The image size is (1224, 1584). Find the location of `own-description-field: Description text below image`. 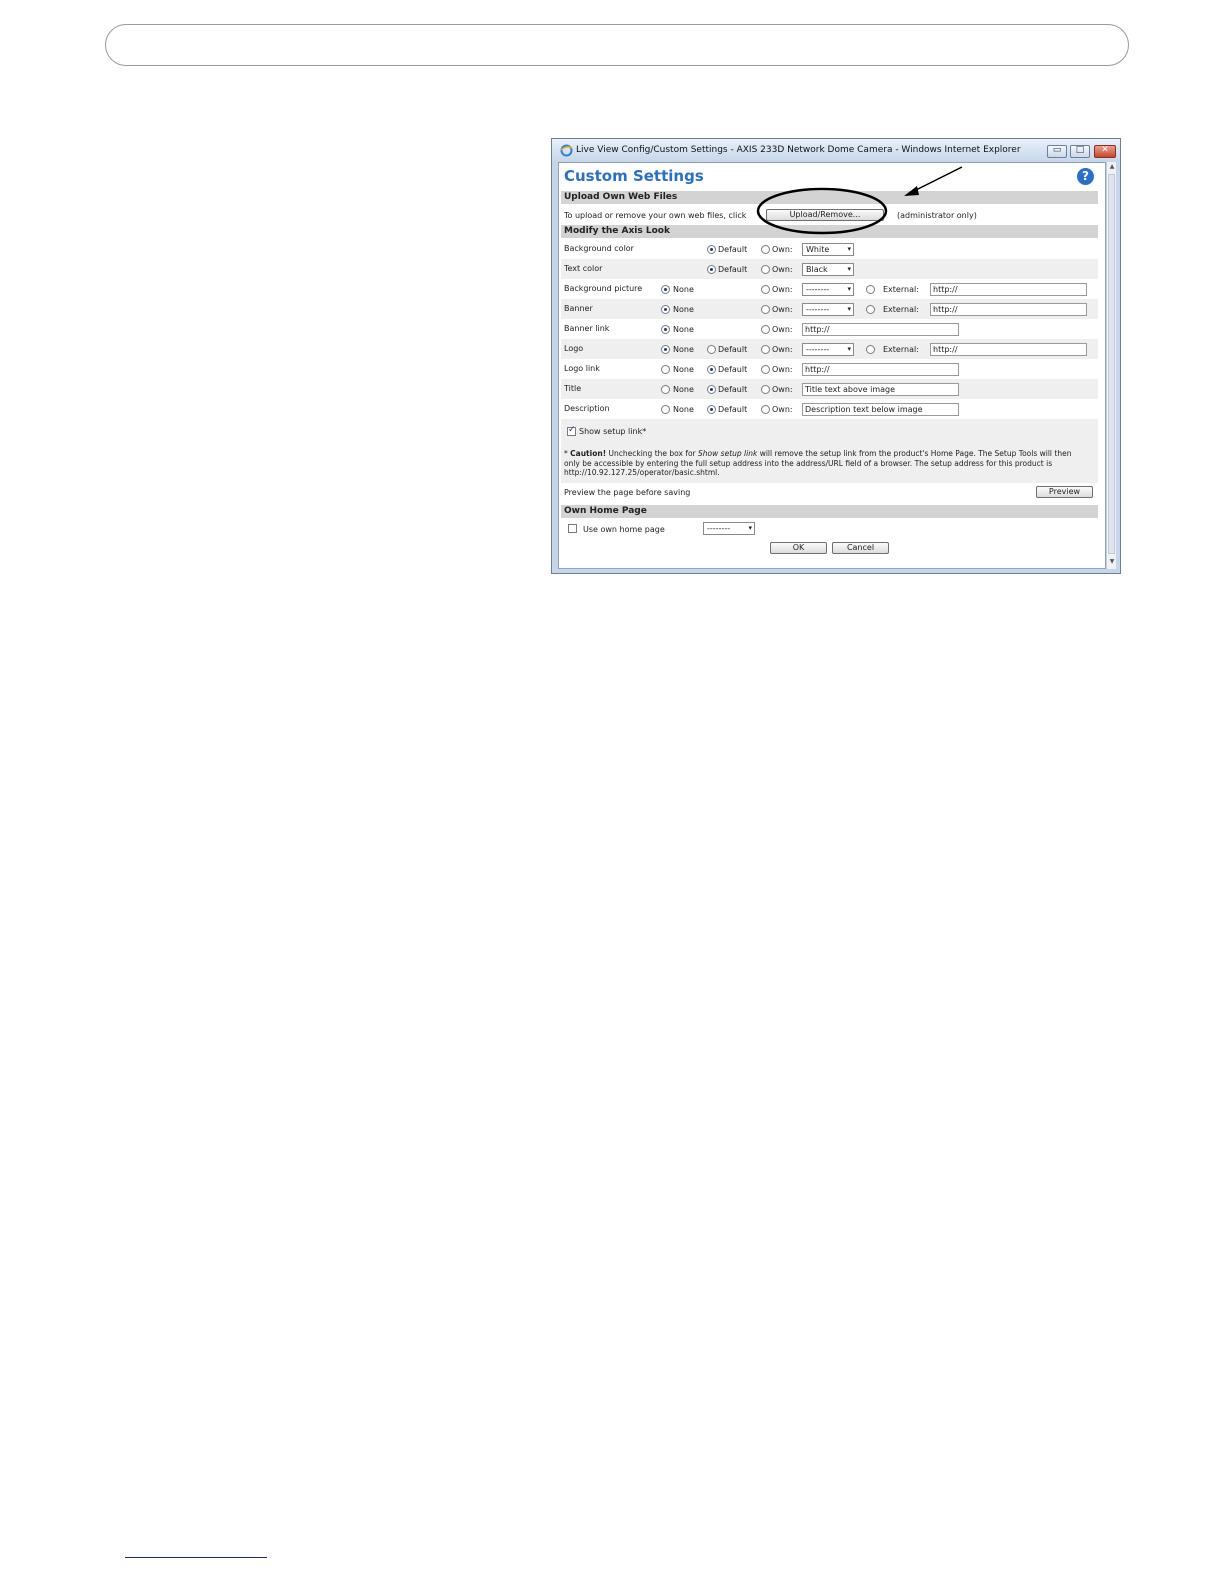

own-description-field: Description text below image is located at coordinates (880, 409).